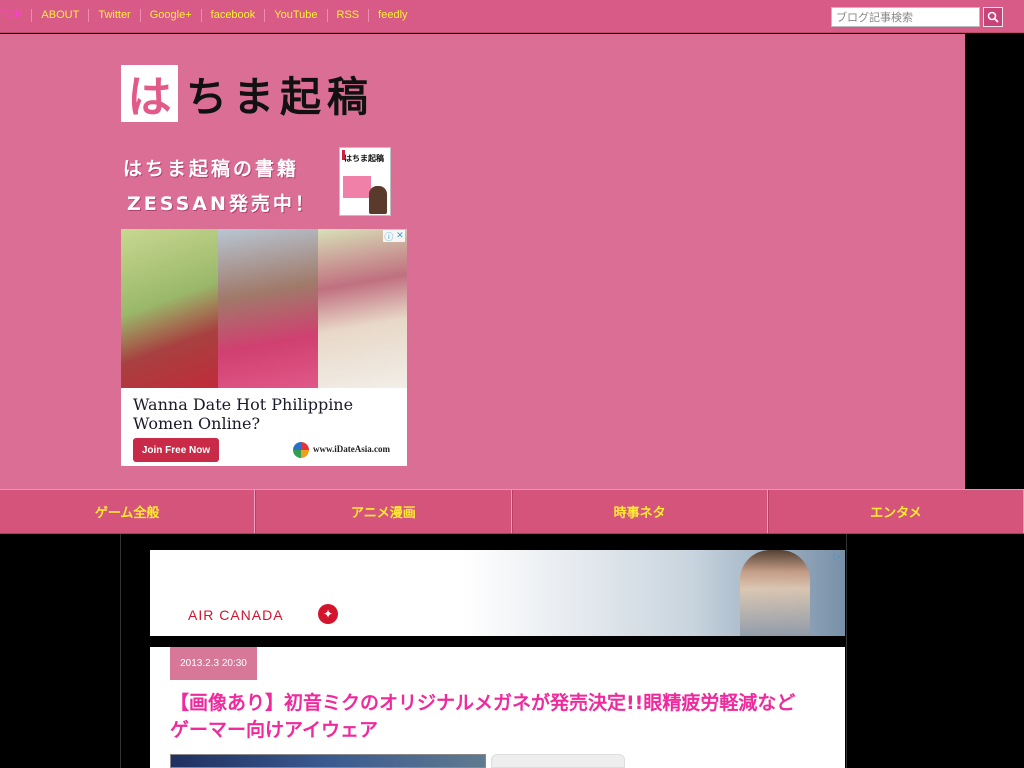 The width and height of the screenshot is (1024, 768). Describe the element at coordinates (497, 593) in the screenshot. I see `air-canada-ad-banner: AIR CANADA ✦ ▷` at that location.